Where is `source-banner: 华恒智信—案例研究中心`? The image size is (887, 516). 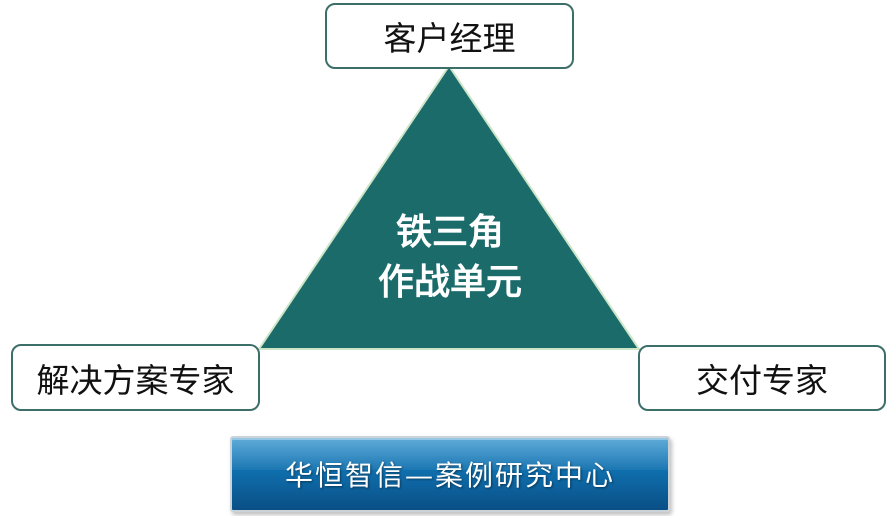 source-banner: 华恒智信—案例研究中心 is located at coordinates (450, 474).